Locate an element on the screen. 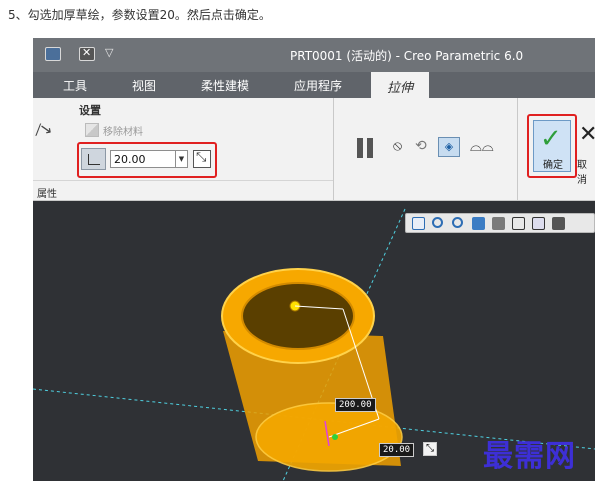 Image resolution: width=595 pixels, height=481 pixels. tab-applications: 应用程序 is located at coordinates (318, 85).